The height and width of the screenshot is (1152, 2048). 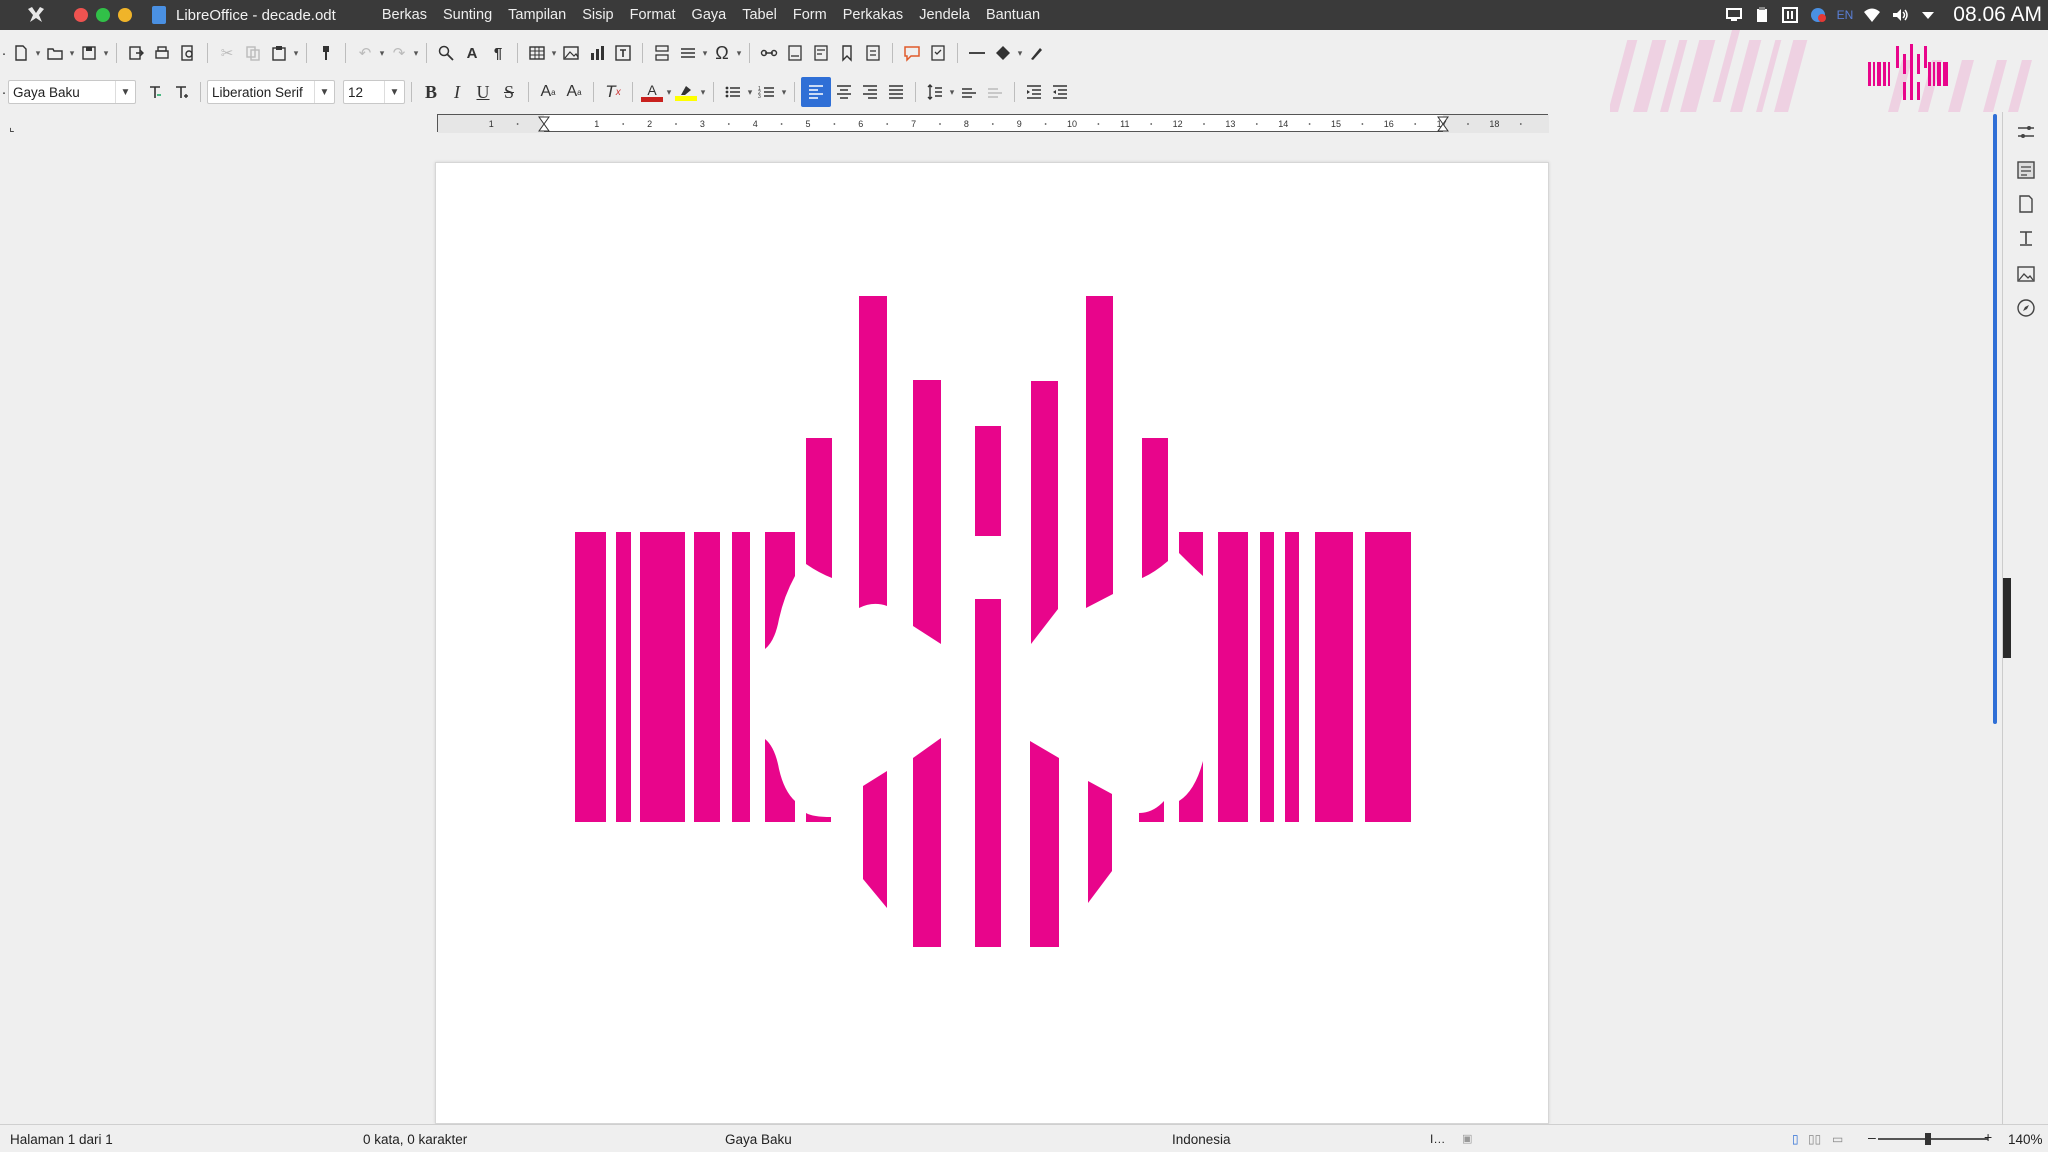 I want to click on line-spacing-dropdown: ▾, so click(x=952, y=92).